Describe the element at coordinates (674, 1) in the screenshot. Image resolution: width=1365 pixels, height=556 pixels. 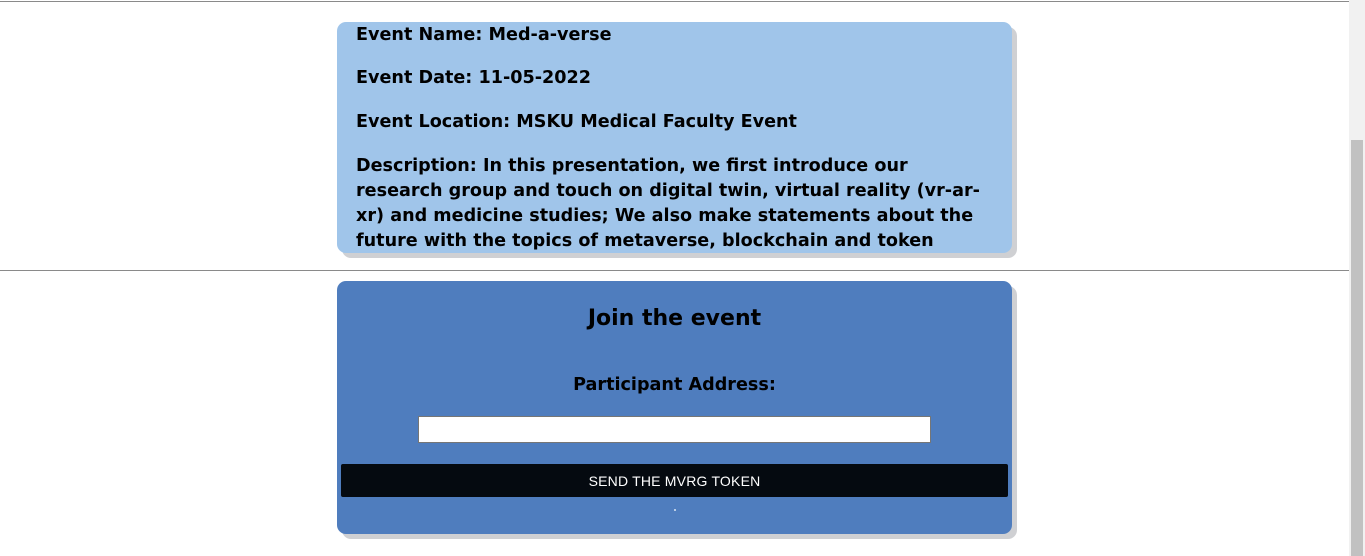
I see `top-divider` at that location.